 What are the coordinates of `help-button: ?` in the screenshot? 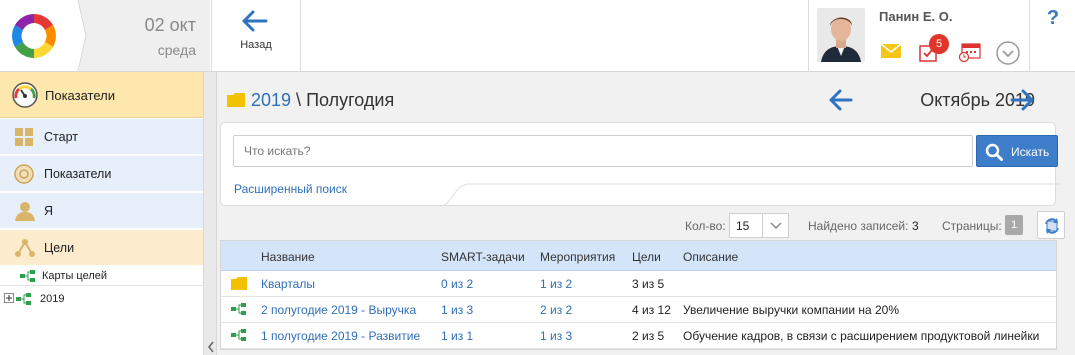 It's located at (1053, 35).